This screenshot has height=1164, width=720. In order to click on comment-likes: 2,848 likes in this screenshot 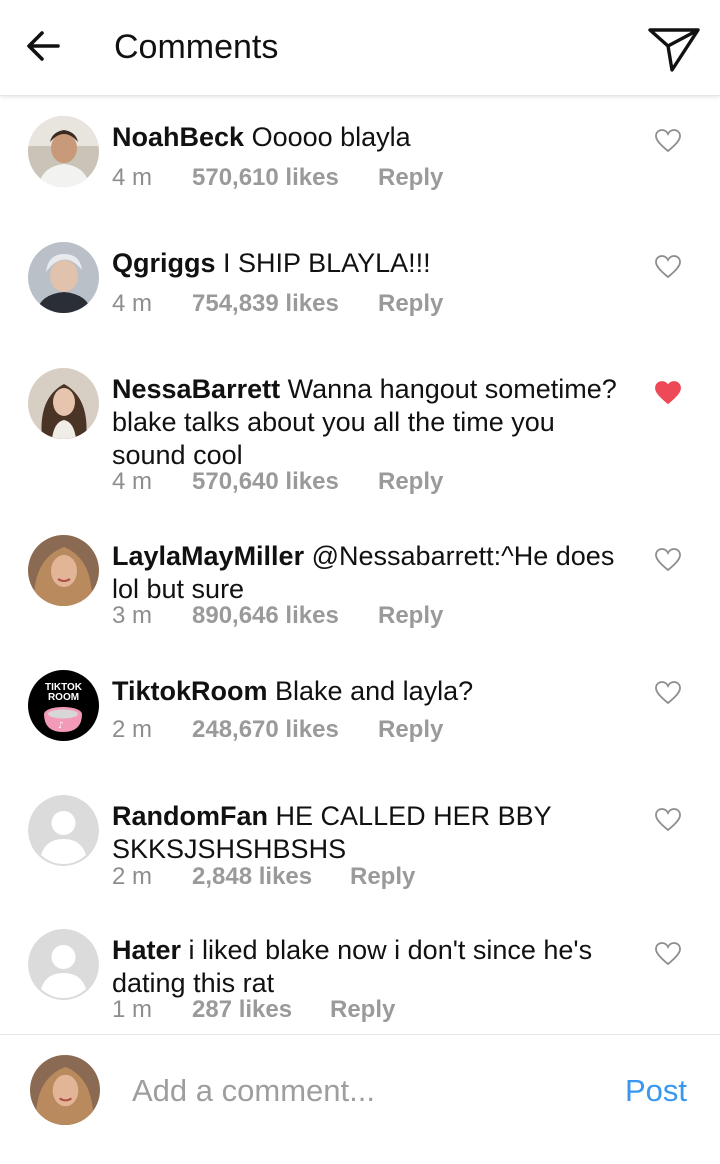, I will do `click(252, 877)`.